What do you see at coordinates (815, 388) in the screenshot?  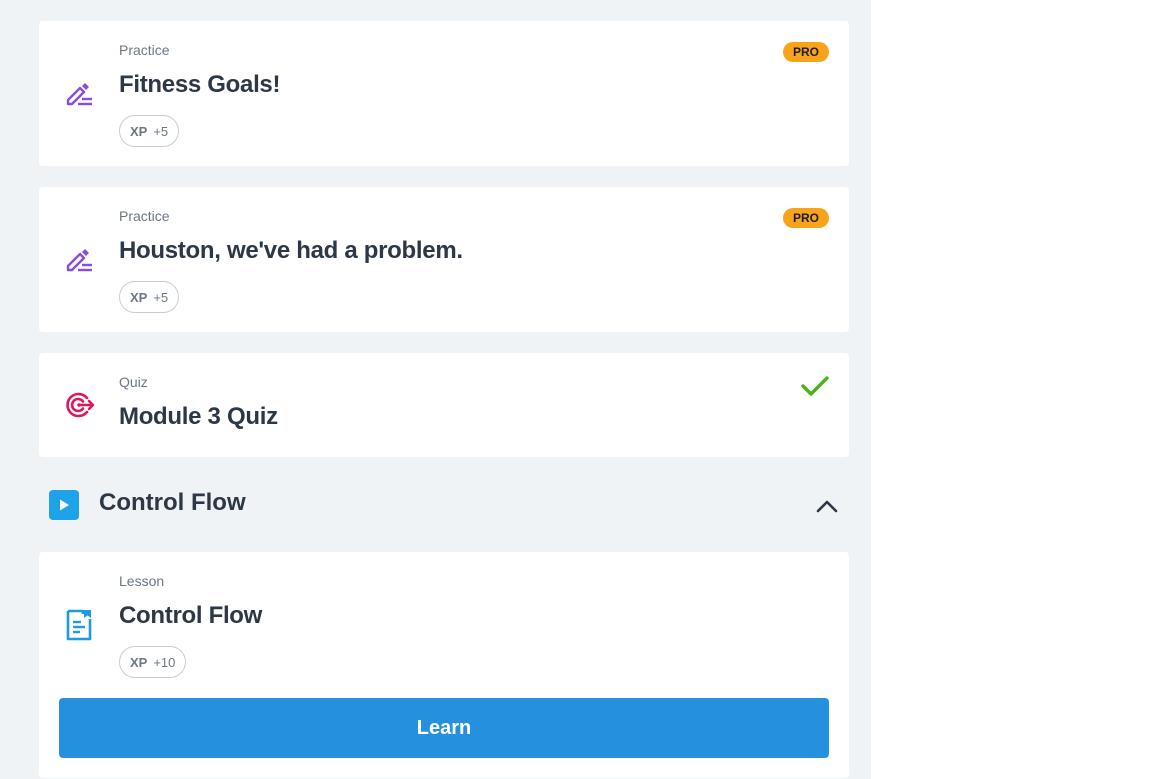 I see `completed-check-icon` at bounding box center [815, 388].